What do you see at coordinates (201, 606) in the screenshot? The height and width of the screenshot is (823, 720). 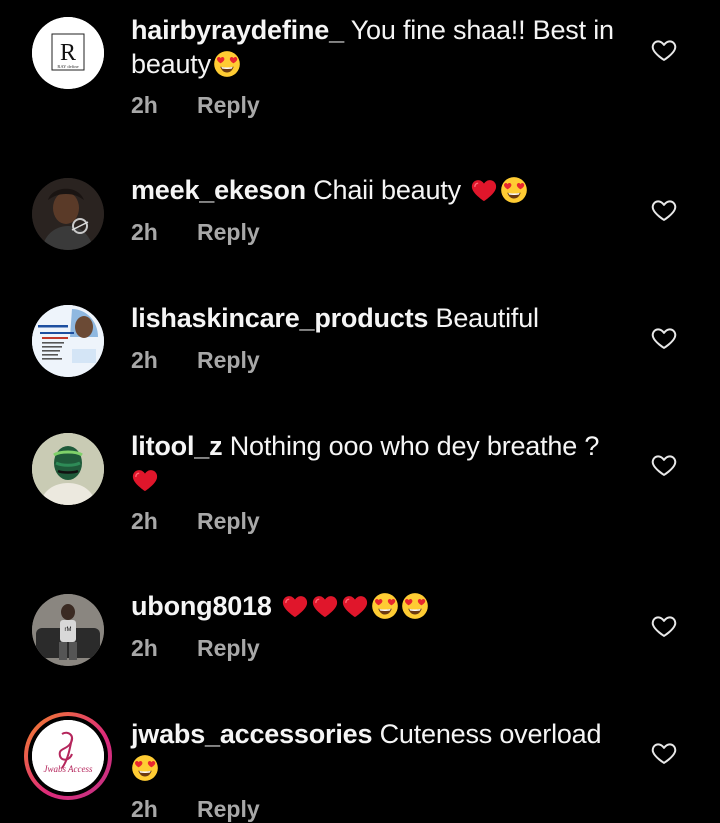 I see `username: ubong8018` at bounding box center [201, 606].